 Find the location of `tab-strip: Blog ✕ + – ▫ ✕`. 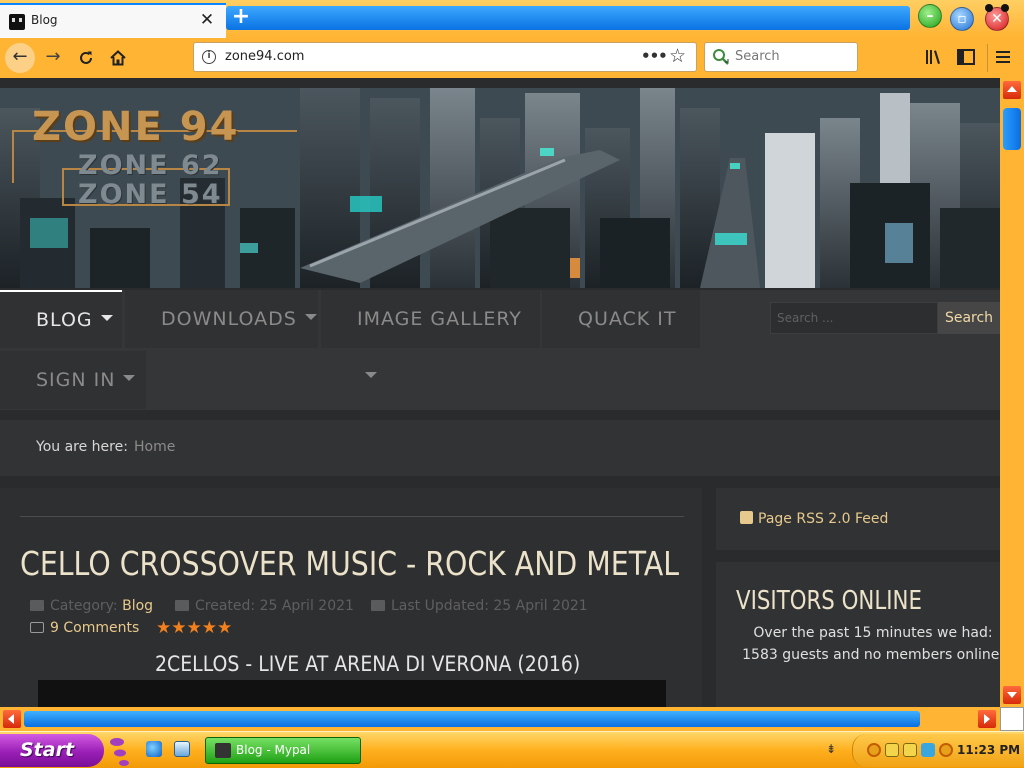

tab-strip: Blog ✕ + – ▫ ✕ is located at coordinates (512, 19).